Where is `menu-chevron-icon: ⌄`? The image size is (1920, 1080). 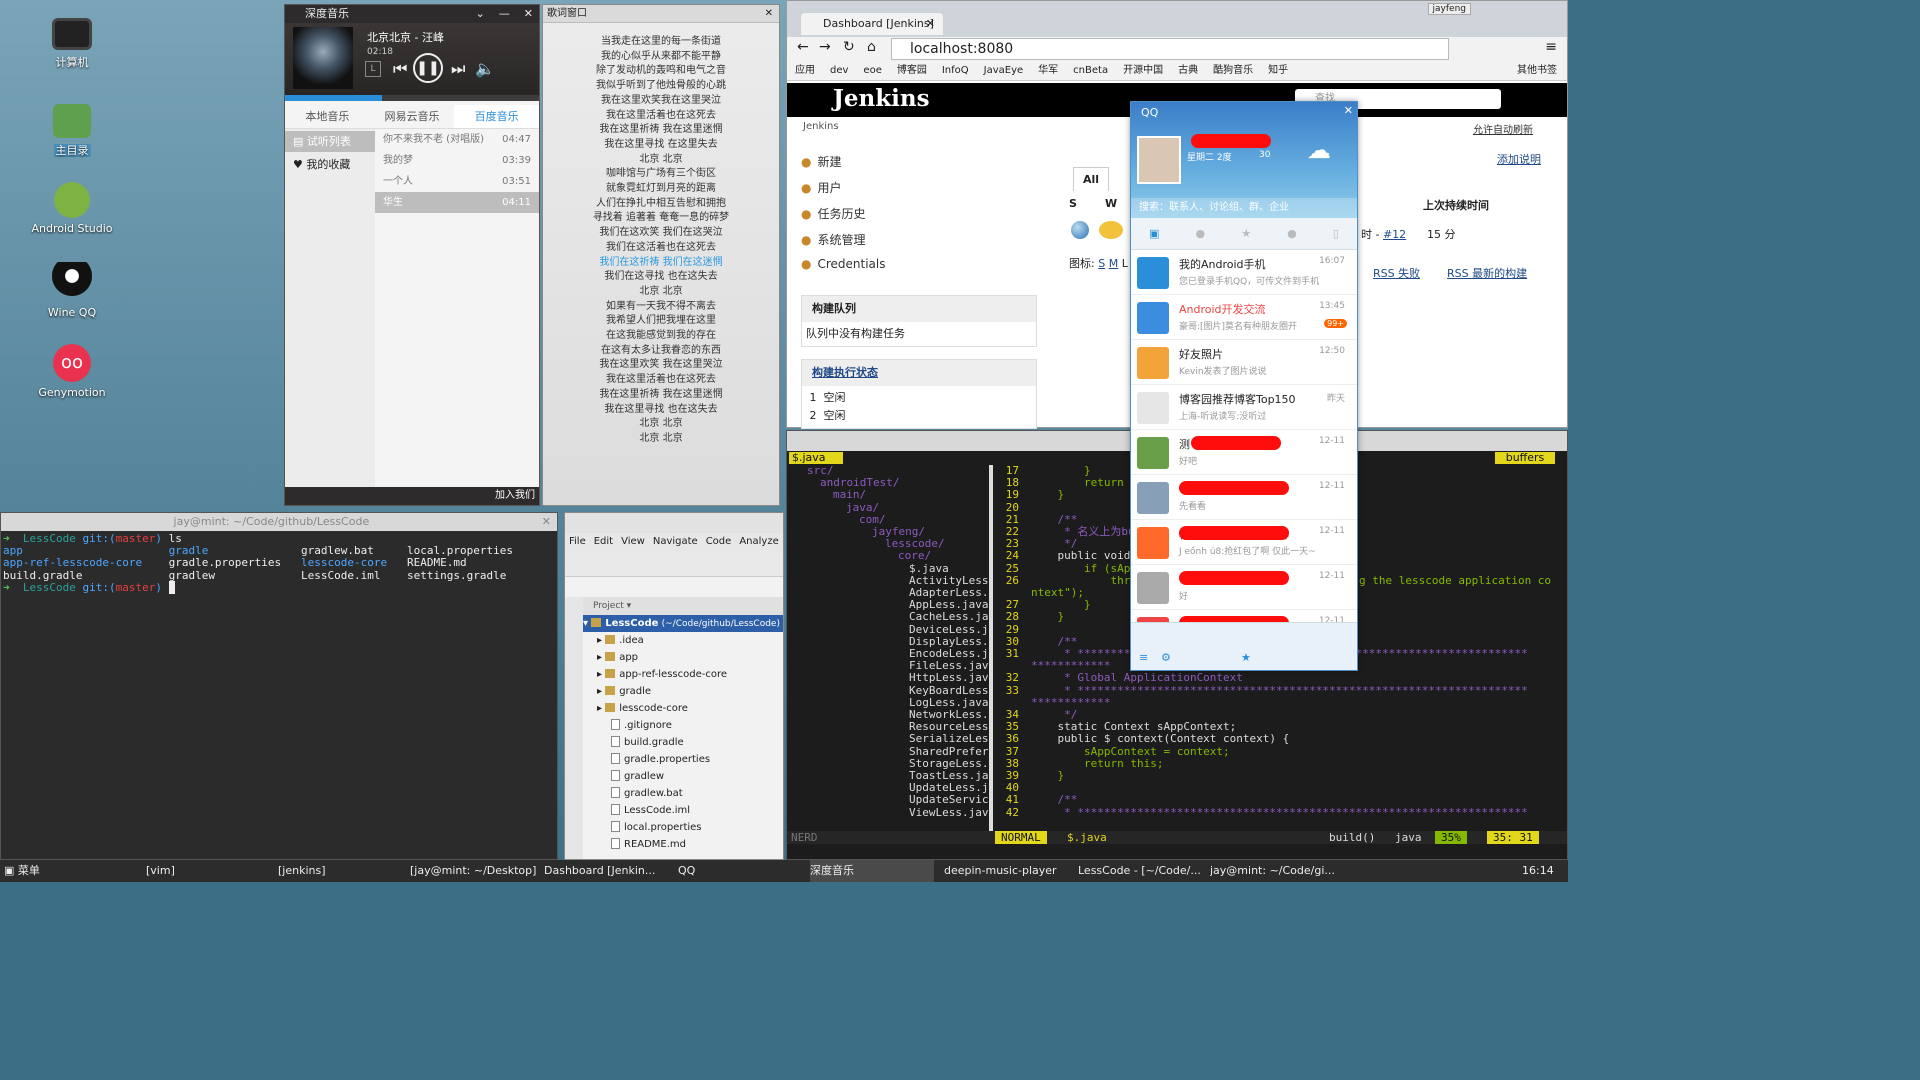 menu-chevron-icon: ⌄ is located at coordinates (480, 14).